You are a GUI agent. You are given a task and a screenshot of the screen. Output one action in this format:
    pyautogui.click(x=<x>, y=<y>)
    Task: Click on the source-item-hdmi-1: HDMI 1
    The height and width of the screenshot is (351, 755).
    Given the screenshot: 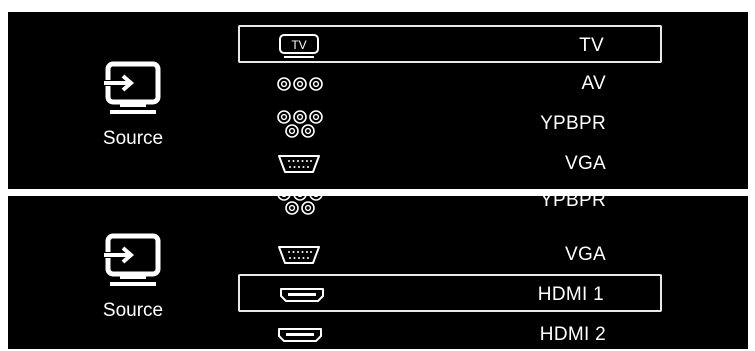 What is the action you would take?
    pyautogui.click(x=450, y=293)
    